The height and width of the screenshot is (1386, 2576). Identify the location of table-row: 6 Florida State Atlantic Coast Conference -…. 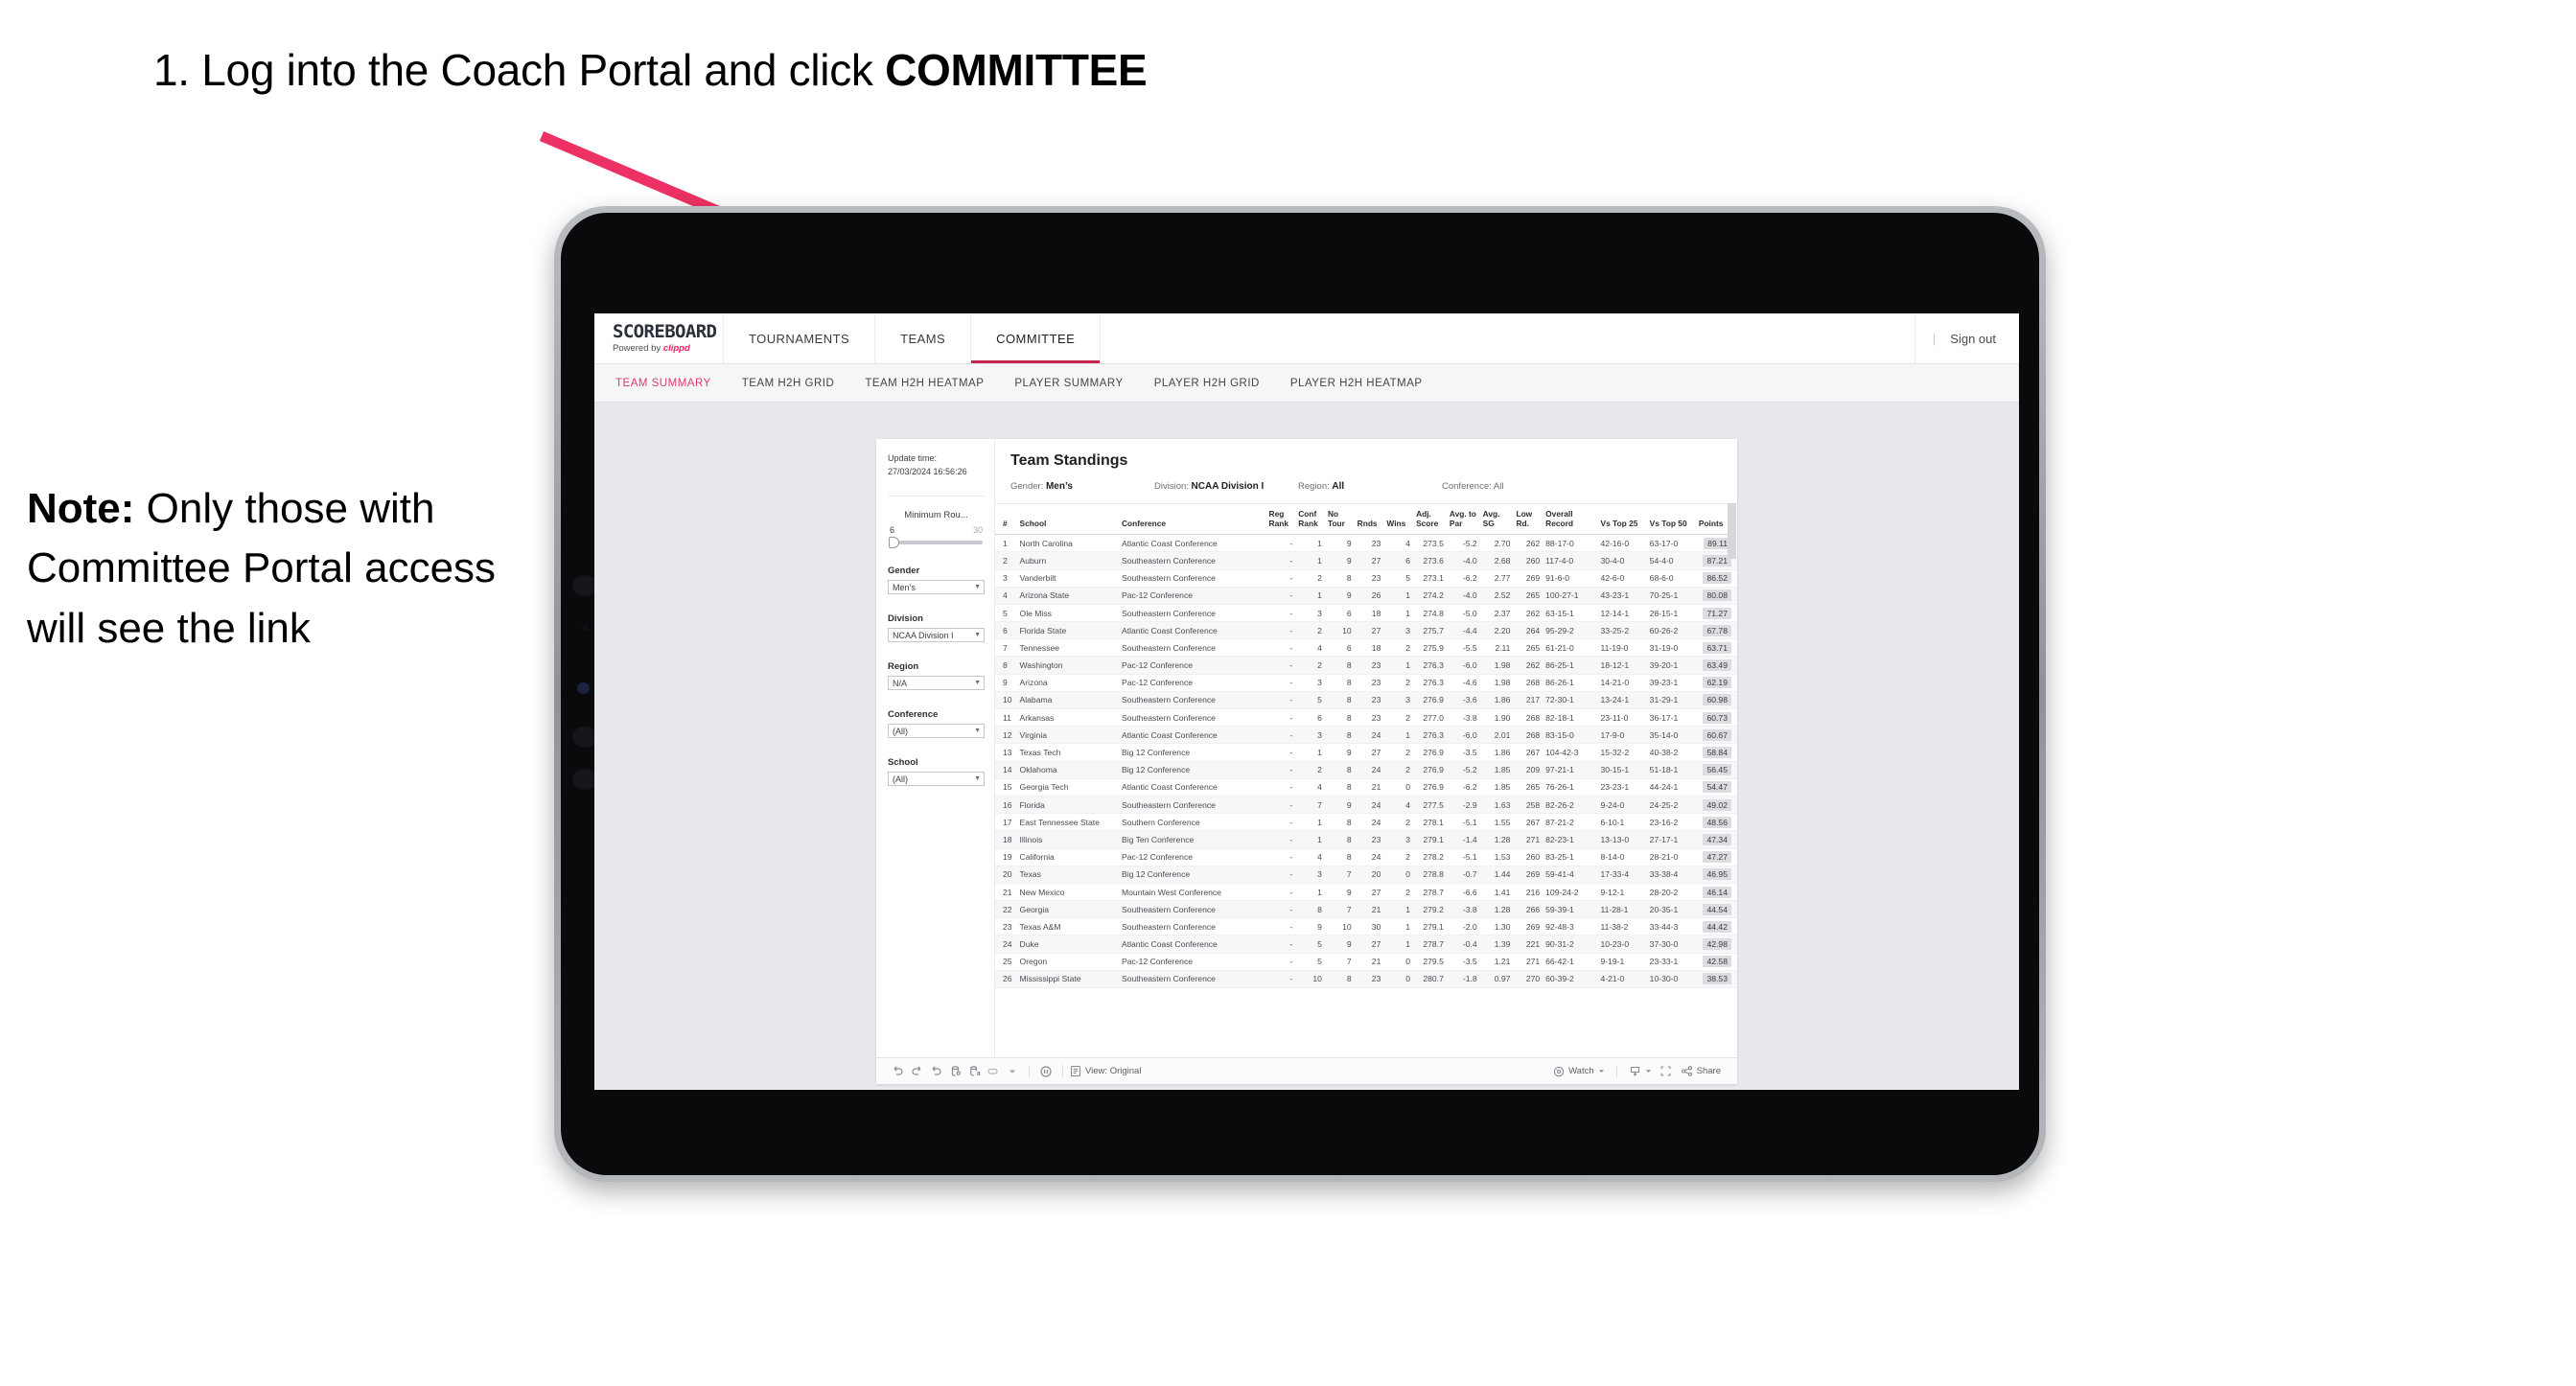
(1366, 631).